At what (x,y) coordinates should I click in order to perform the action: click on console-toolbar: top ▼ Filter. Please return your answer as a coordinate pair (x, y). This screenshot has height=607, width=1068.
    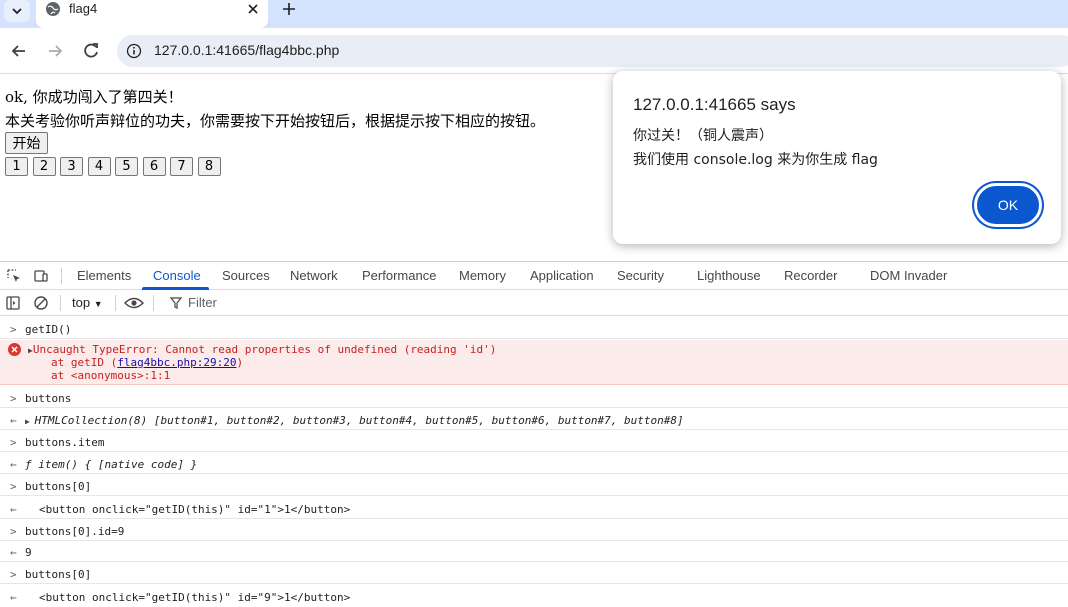
    Looking at the image, I should click on (534, 303).